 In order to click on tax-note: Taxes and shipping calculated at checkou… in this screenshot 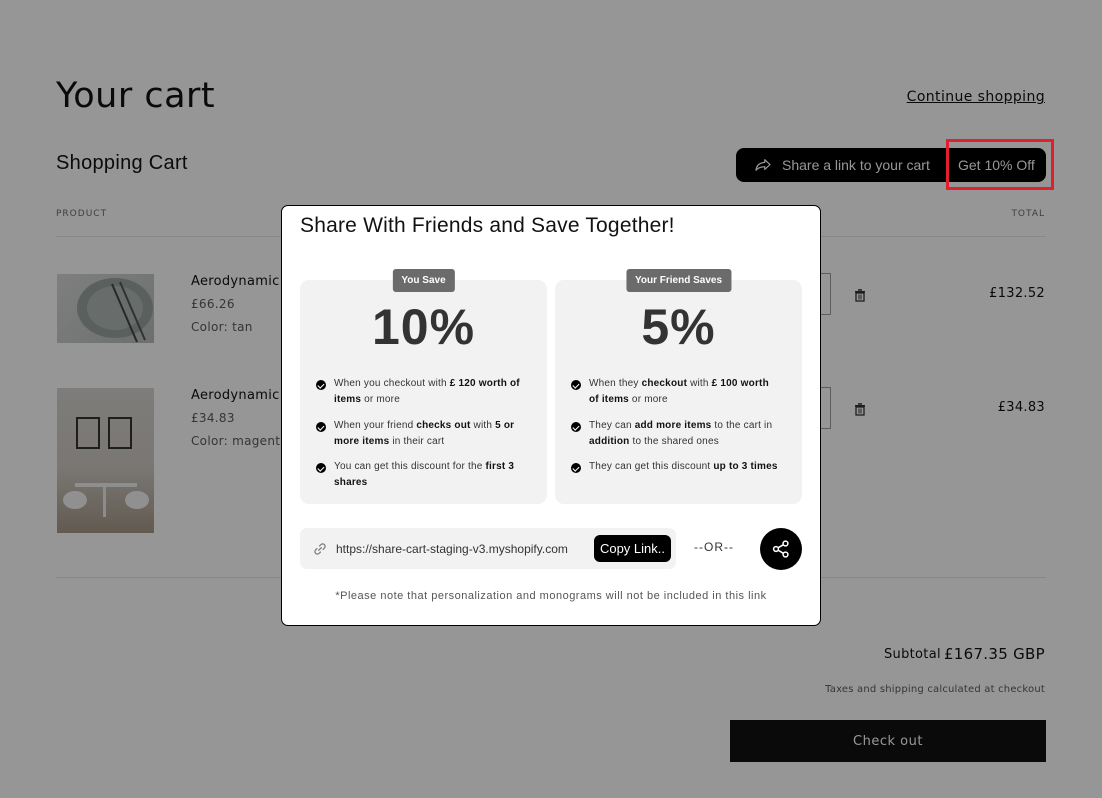, I will do `click(935, 689)`.